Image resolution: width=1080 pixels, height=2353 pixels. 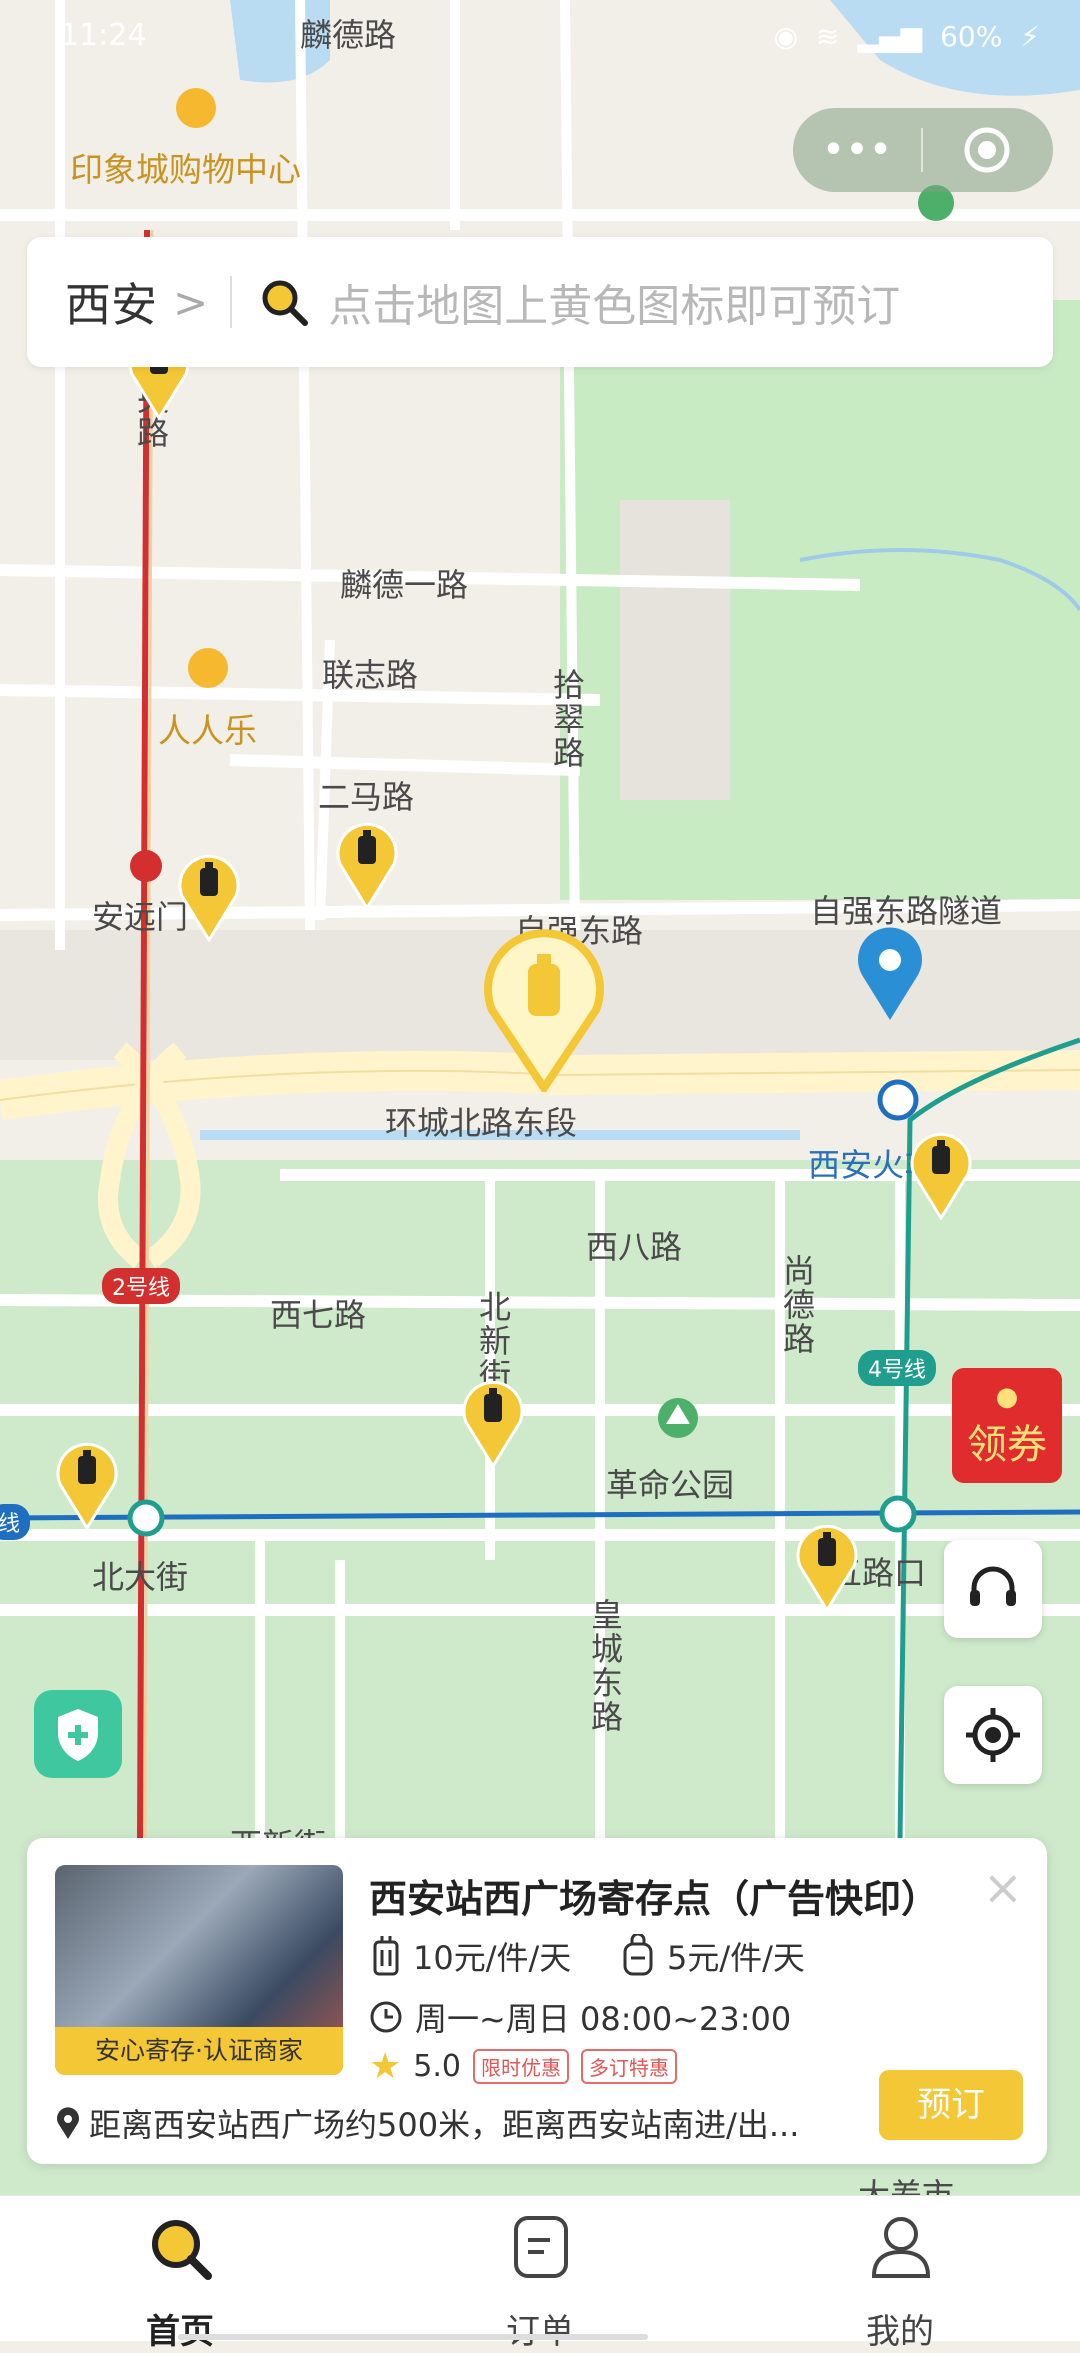 I want to click on rating-row: ★ 5.0 限时优惠 多订特惠, so click(x=523, y=2066).